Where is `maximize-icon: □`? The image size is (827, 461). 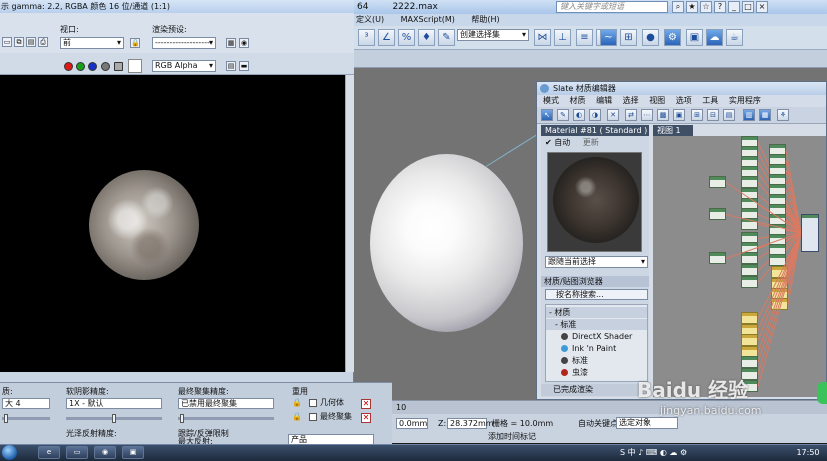
maximize-icon: □ is located at coordinates (748, 7).